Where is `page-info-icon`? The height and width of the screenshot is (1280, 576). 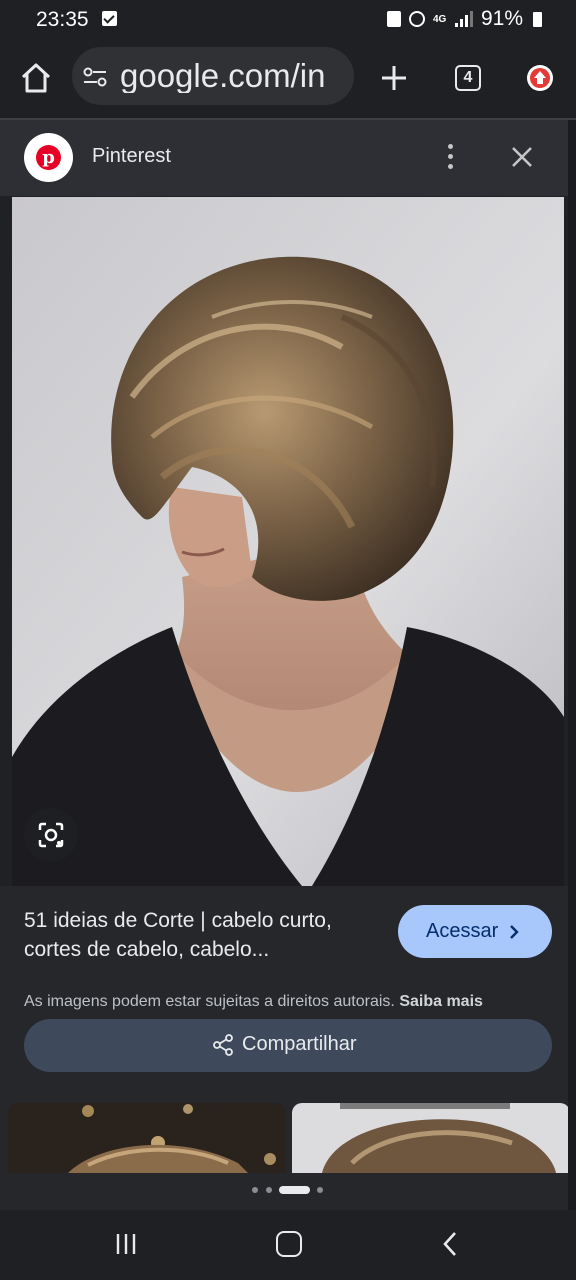
page-info-icon is located at coordinates (95, 77).